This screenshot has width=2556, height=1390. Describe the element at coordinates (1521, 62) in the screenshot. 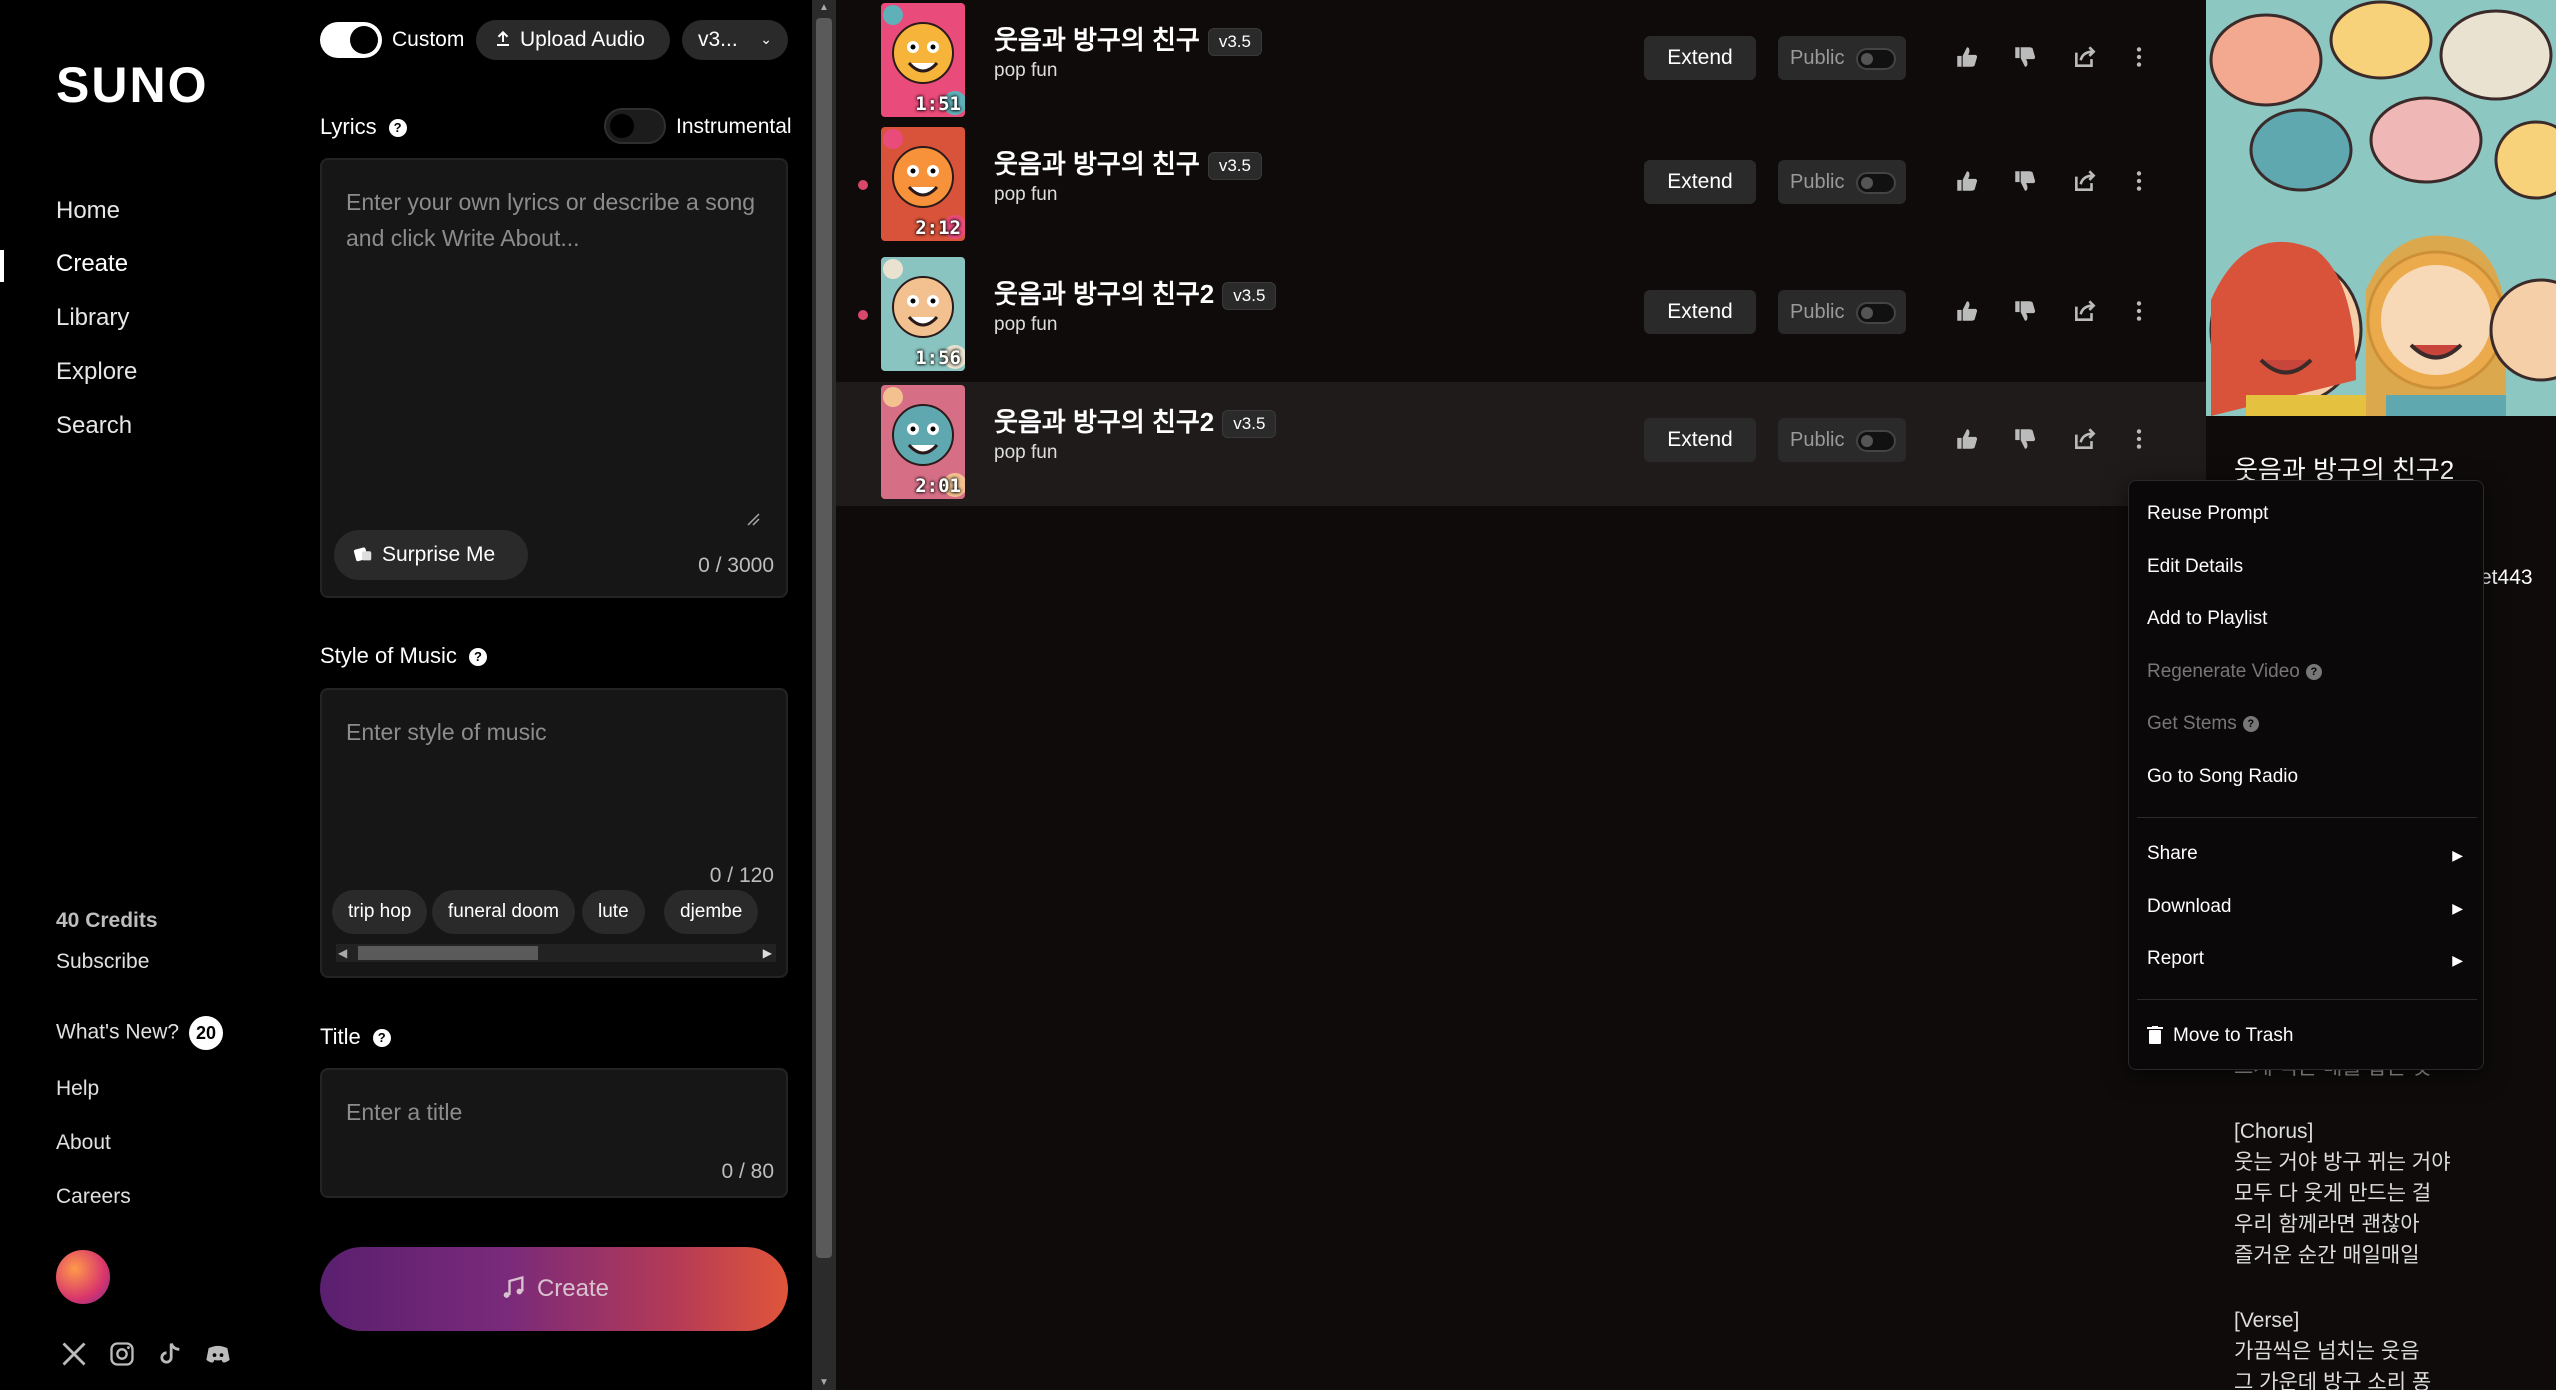

I see `song-row: 1:51 웃음과 방구의 친구 v3.5 pop fun Extend Public` at that location.